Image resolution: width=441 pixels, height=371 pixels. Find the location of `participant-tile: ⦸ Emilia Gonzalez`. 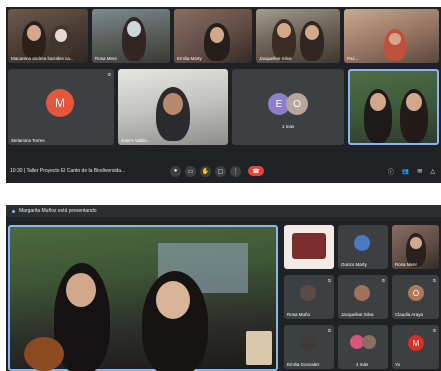

participant-tile: ⦸ Emilia Gonzalez is located at coordinates (309, 347).